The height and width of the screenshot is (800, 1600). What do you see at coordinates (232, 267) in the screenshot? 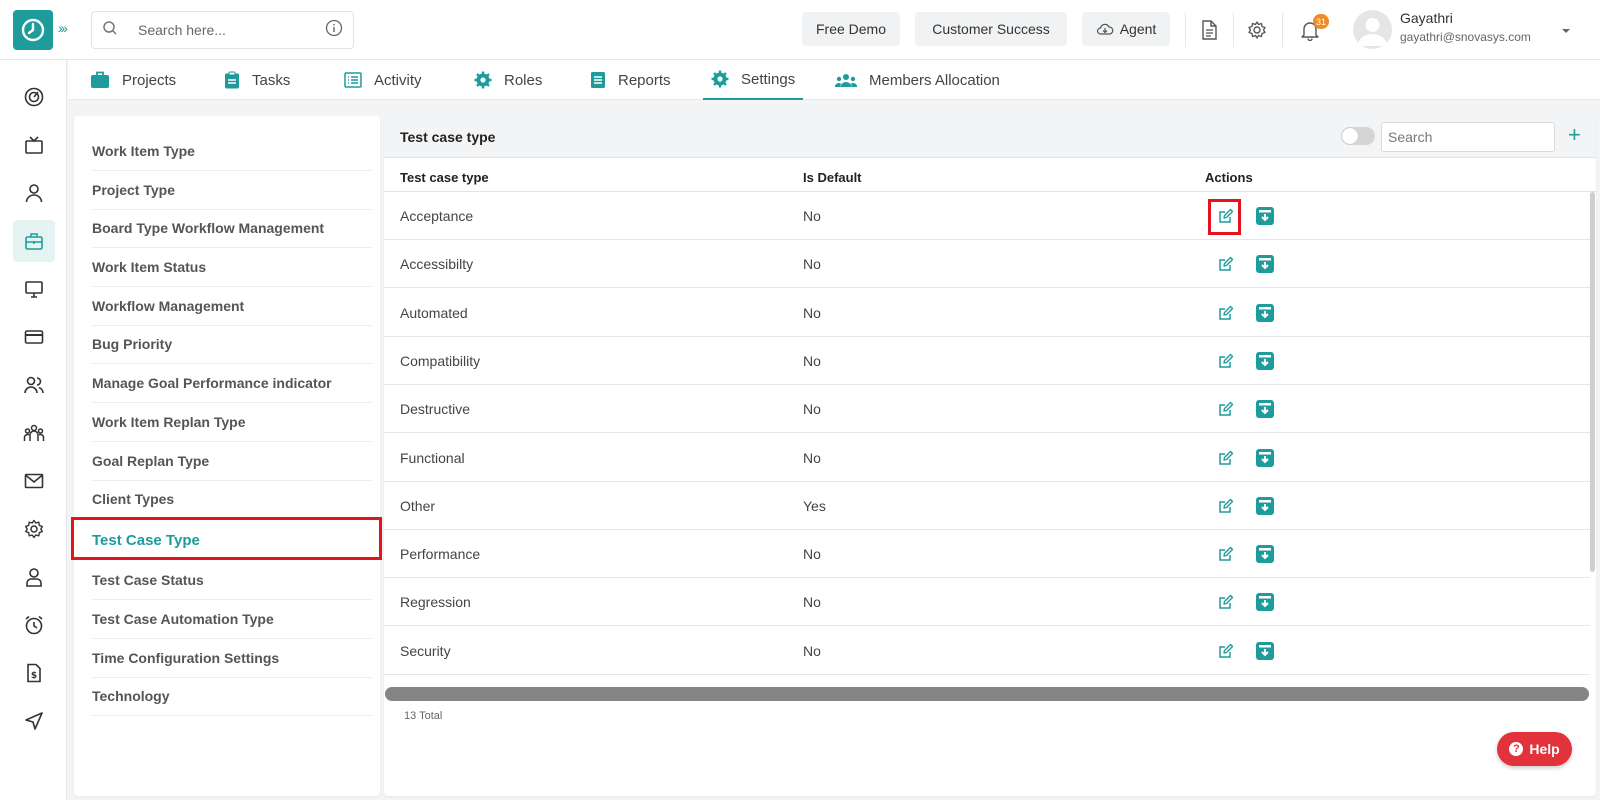
I see `settings-item-work-item-status: Work Item Status` at bounding box center [232, 267].